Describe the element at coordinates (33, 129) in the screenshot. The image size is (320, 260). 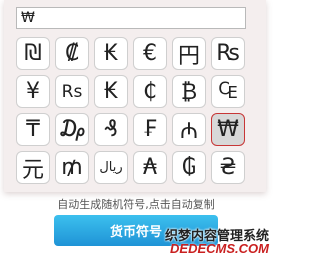
I see `symbol-cell: ₸` at that location.